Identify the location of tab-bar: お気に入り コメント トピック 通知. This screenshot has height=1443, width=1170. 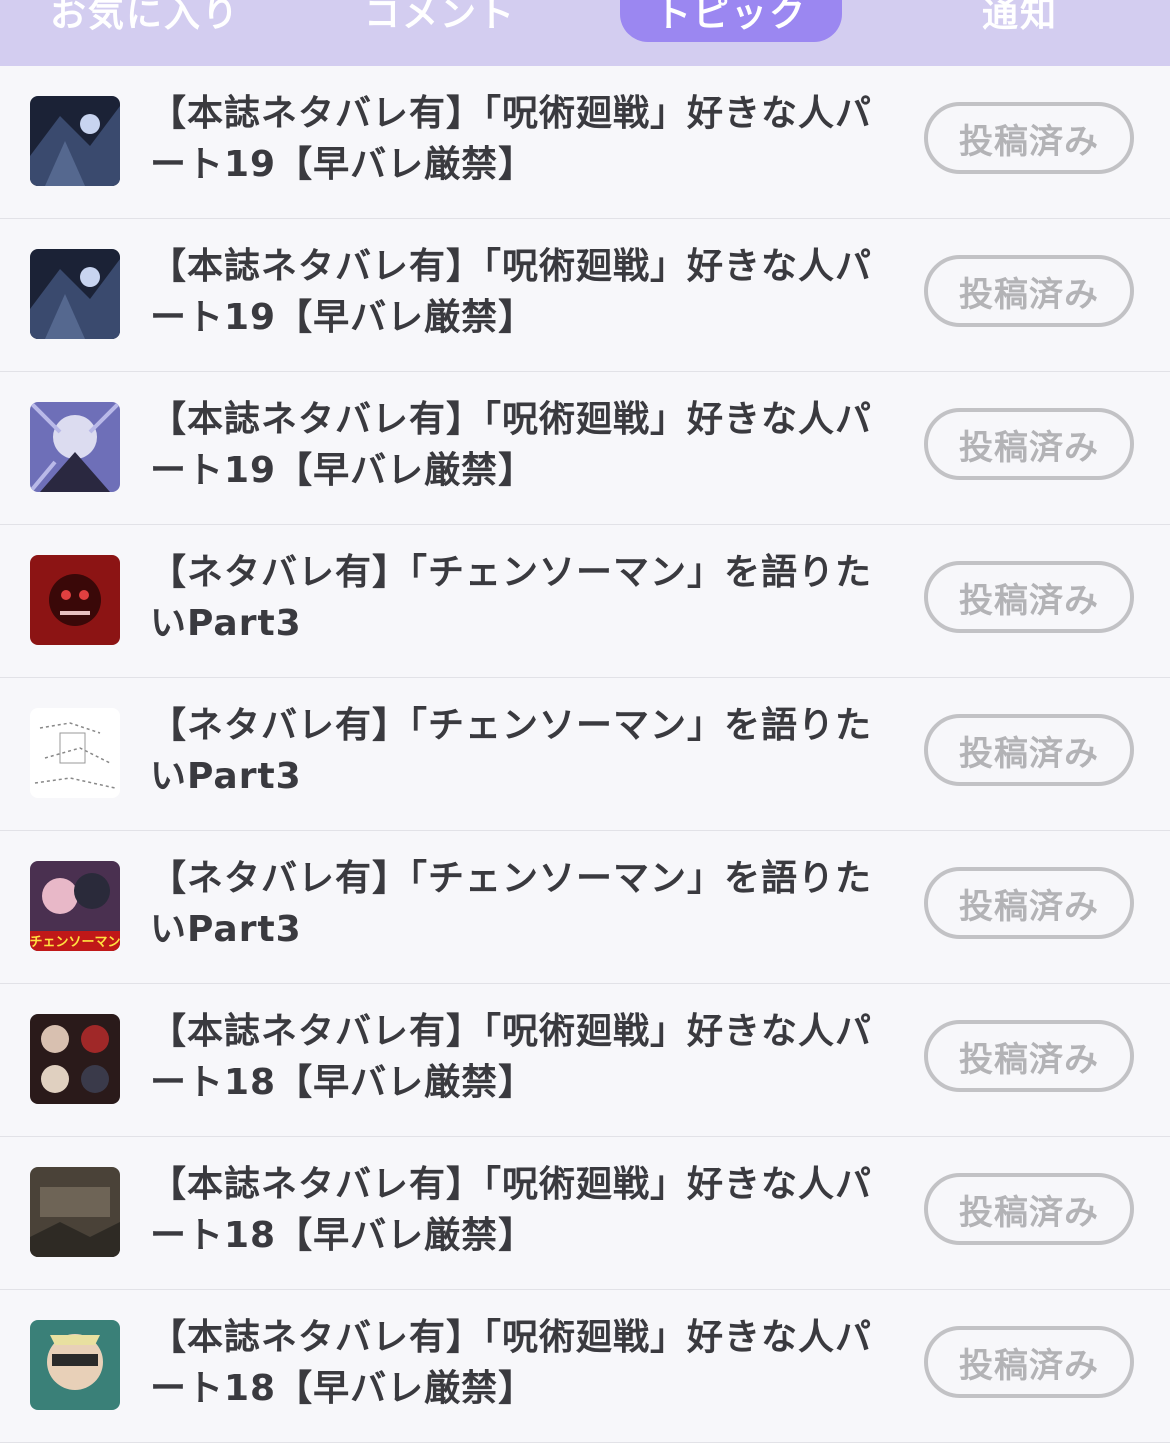
(585, 33).